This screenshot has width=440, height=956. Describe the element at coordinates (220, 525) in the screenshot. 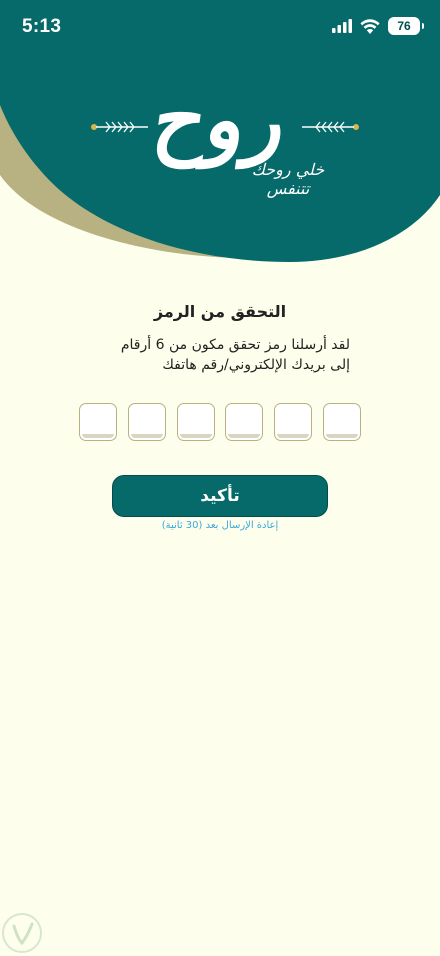

I see `resend-code-link: إعادة الإرسال بعد (30 ثانية)` at that location.